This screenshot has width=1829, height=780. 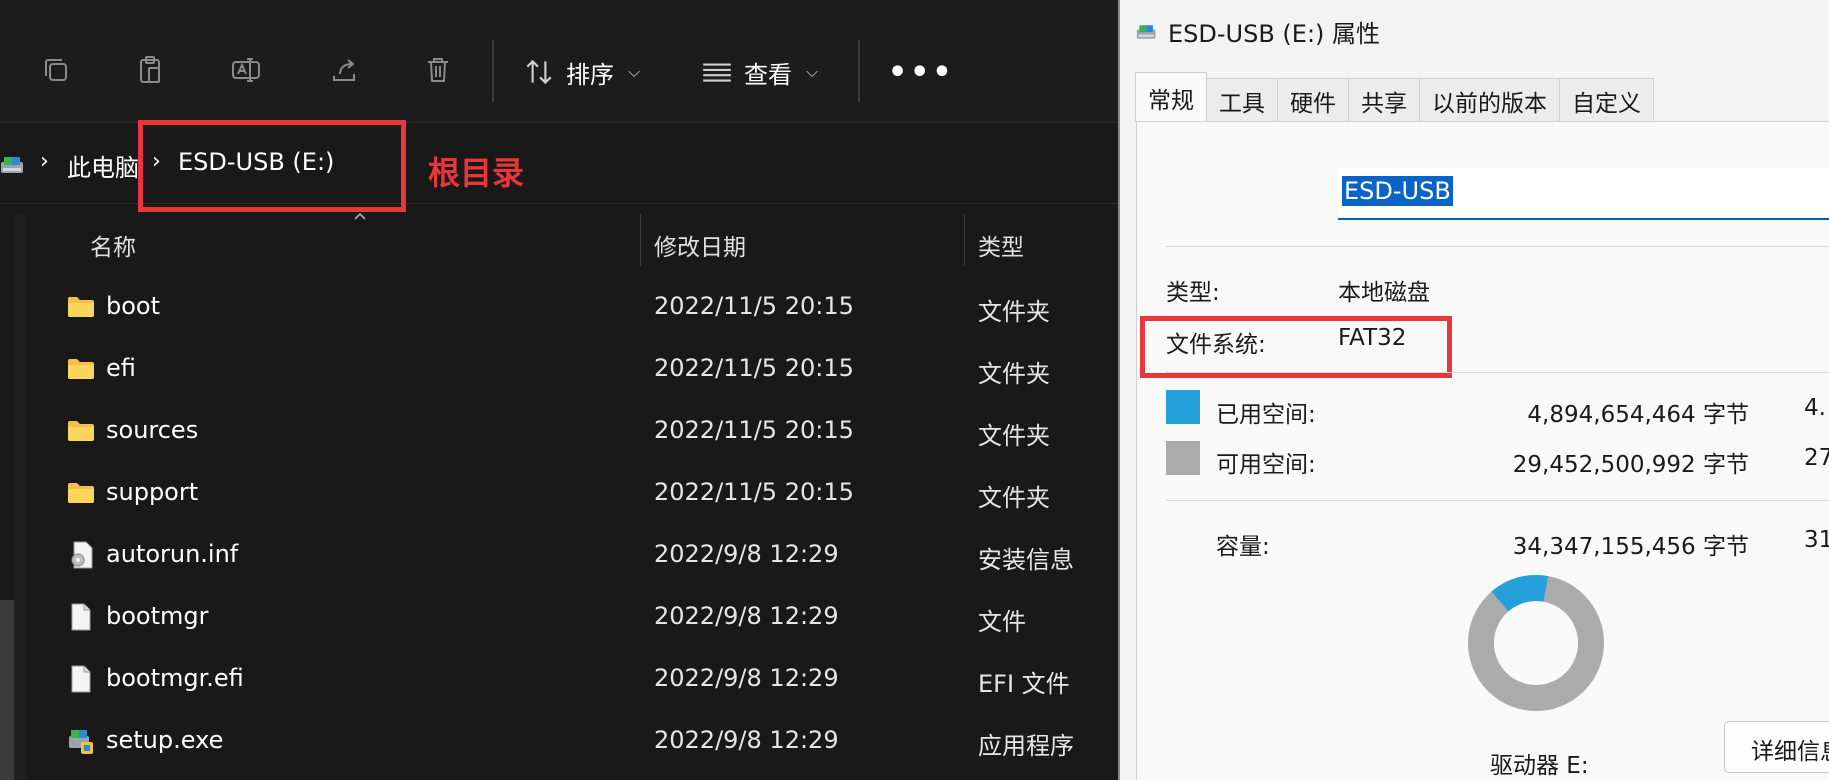 I want to click on capacity-bytes: 34,347,155,456 字节, so click(x=1630, y=547).